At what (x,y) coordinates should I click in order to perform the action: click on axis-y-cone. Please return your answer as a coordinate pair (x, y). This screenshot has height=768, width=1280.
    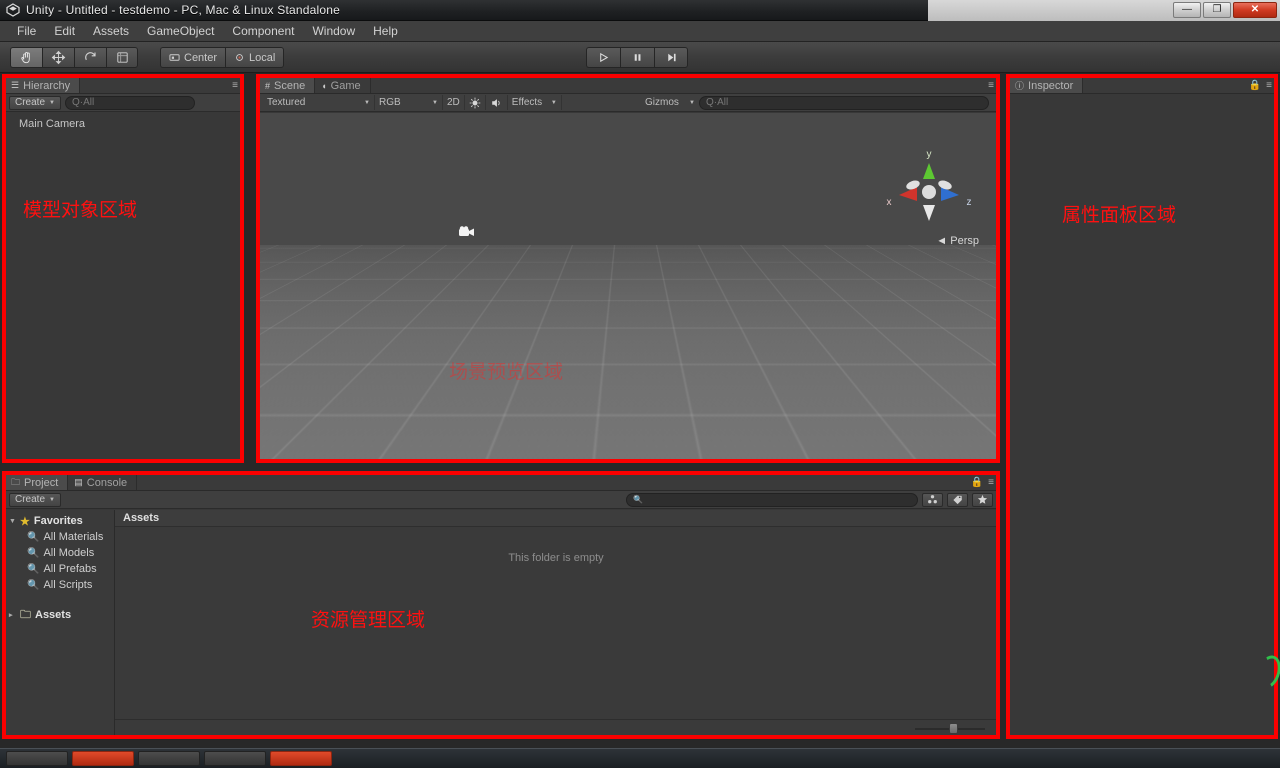
    Looking at the image, I should click on (929, 171).